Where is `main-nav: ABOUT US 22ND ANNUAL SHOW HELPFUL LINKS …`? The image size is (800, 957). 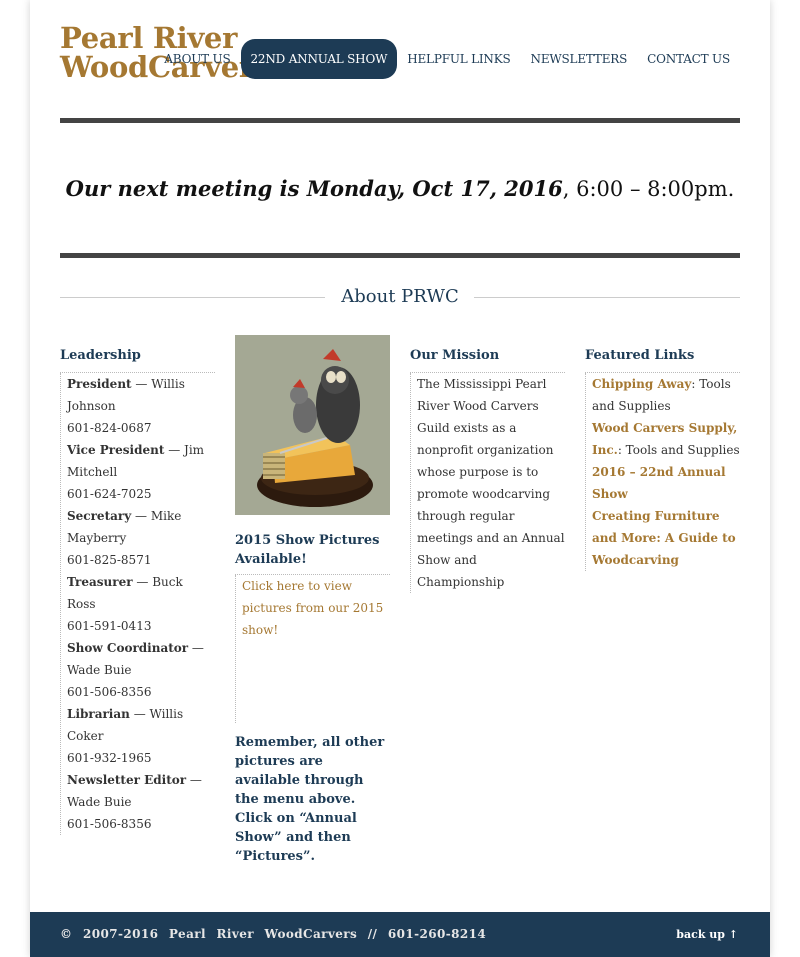 main-nav: ABOUT US 22ND ANNUAL SHOW HELPFUL LINKS … is located at coordinates (447, 59).